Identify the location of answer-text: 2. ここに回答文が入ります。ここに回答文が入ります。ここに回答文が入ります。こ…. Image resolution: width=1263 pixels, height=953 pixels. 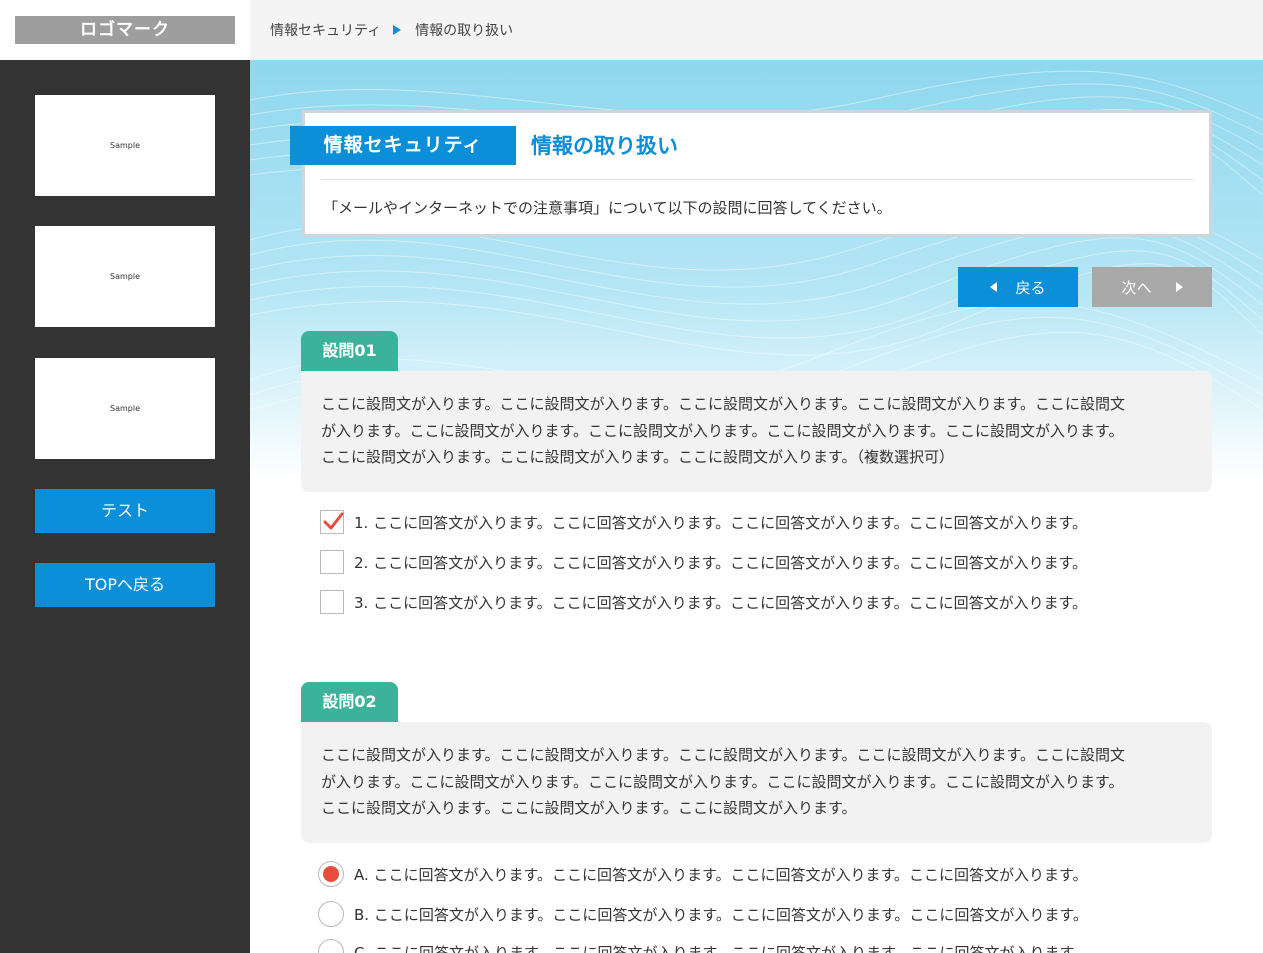
(721, 562).